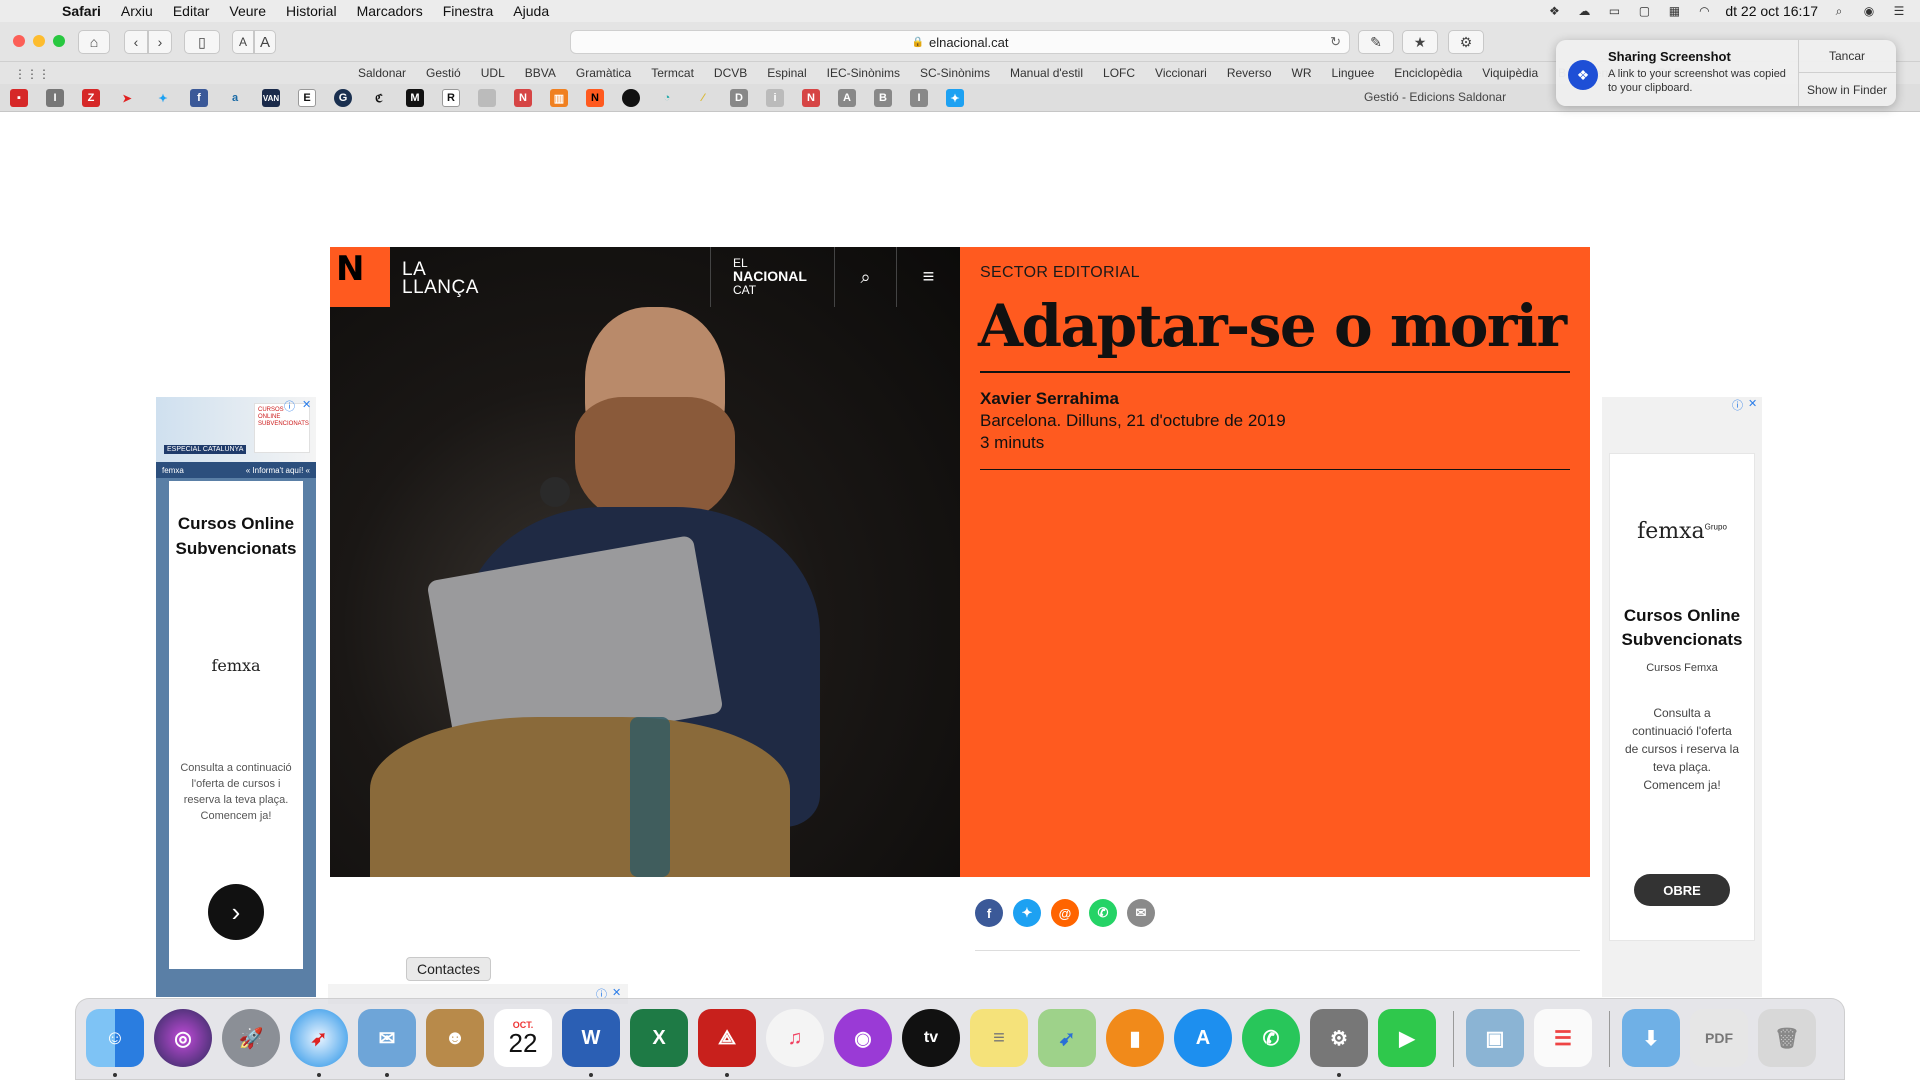 This screenshot has width=1920, height=1080. I want to click on annotate-button: ✎, so click(1376, 42).